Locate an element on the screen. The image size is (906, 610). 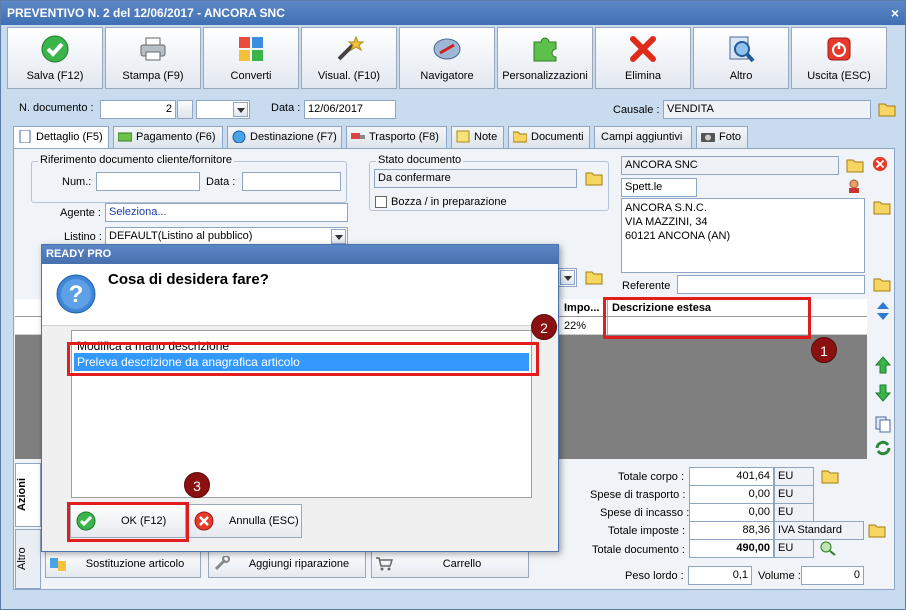
arrow-up-icon is located at coordinates (883, 365).